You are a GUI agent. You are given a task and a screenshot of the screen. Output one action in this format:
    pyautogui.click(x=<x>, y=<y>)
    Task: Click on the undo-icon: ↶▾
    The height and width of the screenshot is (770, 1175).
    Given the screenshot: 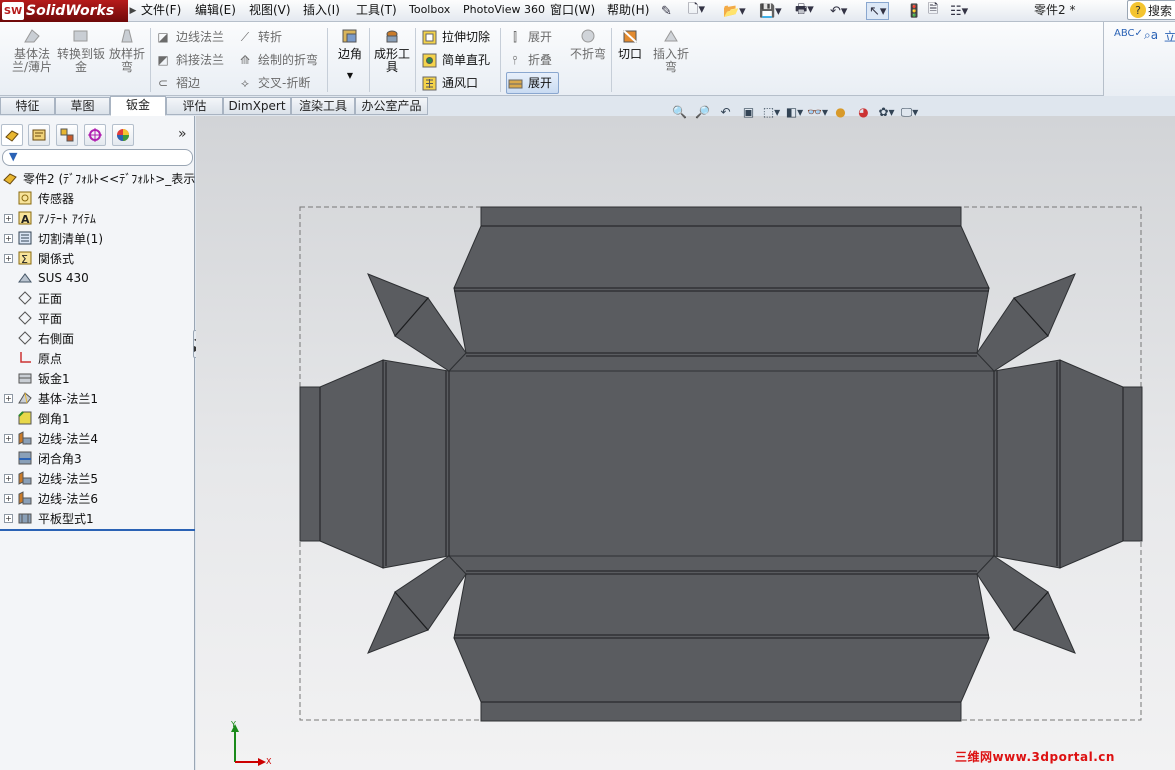 What is the action you would take?
    pyautogui.click(x=838, y=11)
    